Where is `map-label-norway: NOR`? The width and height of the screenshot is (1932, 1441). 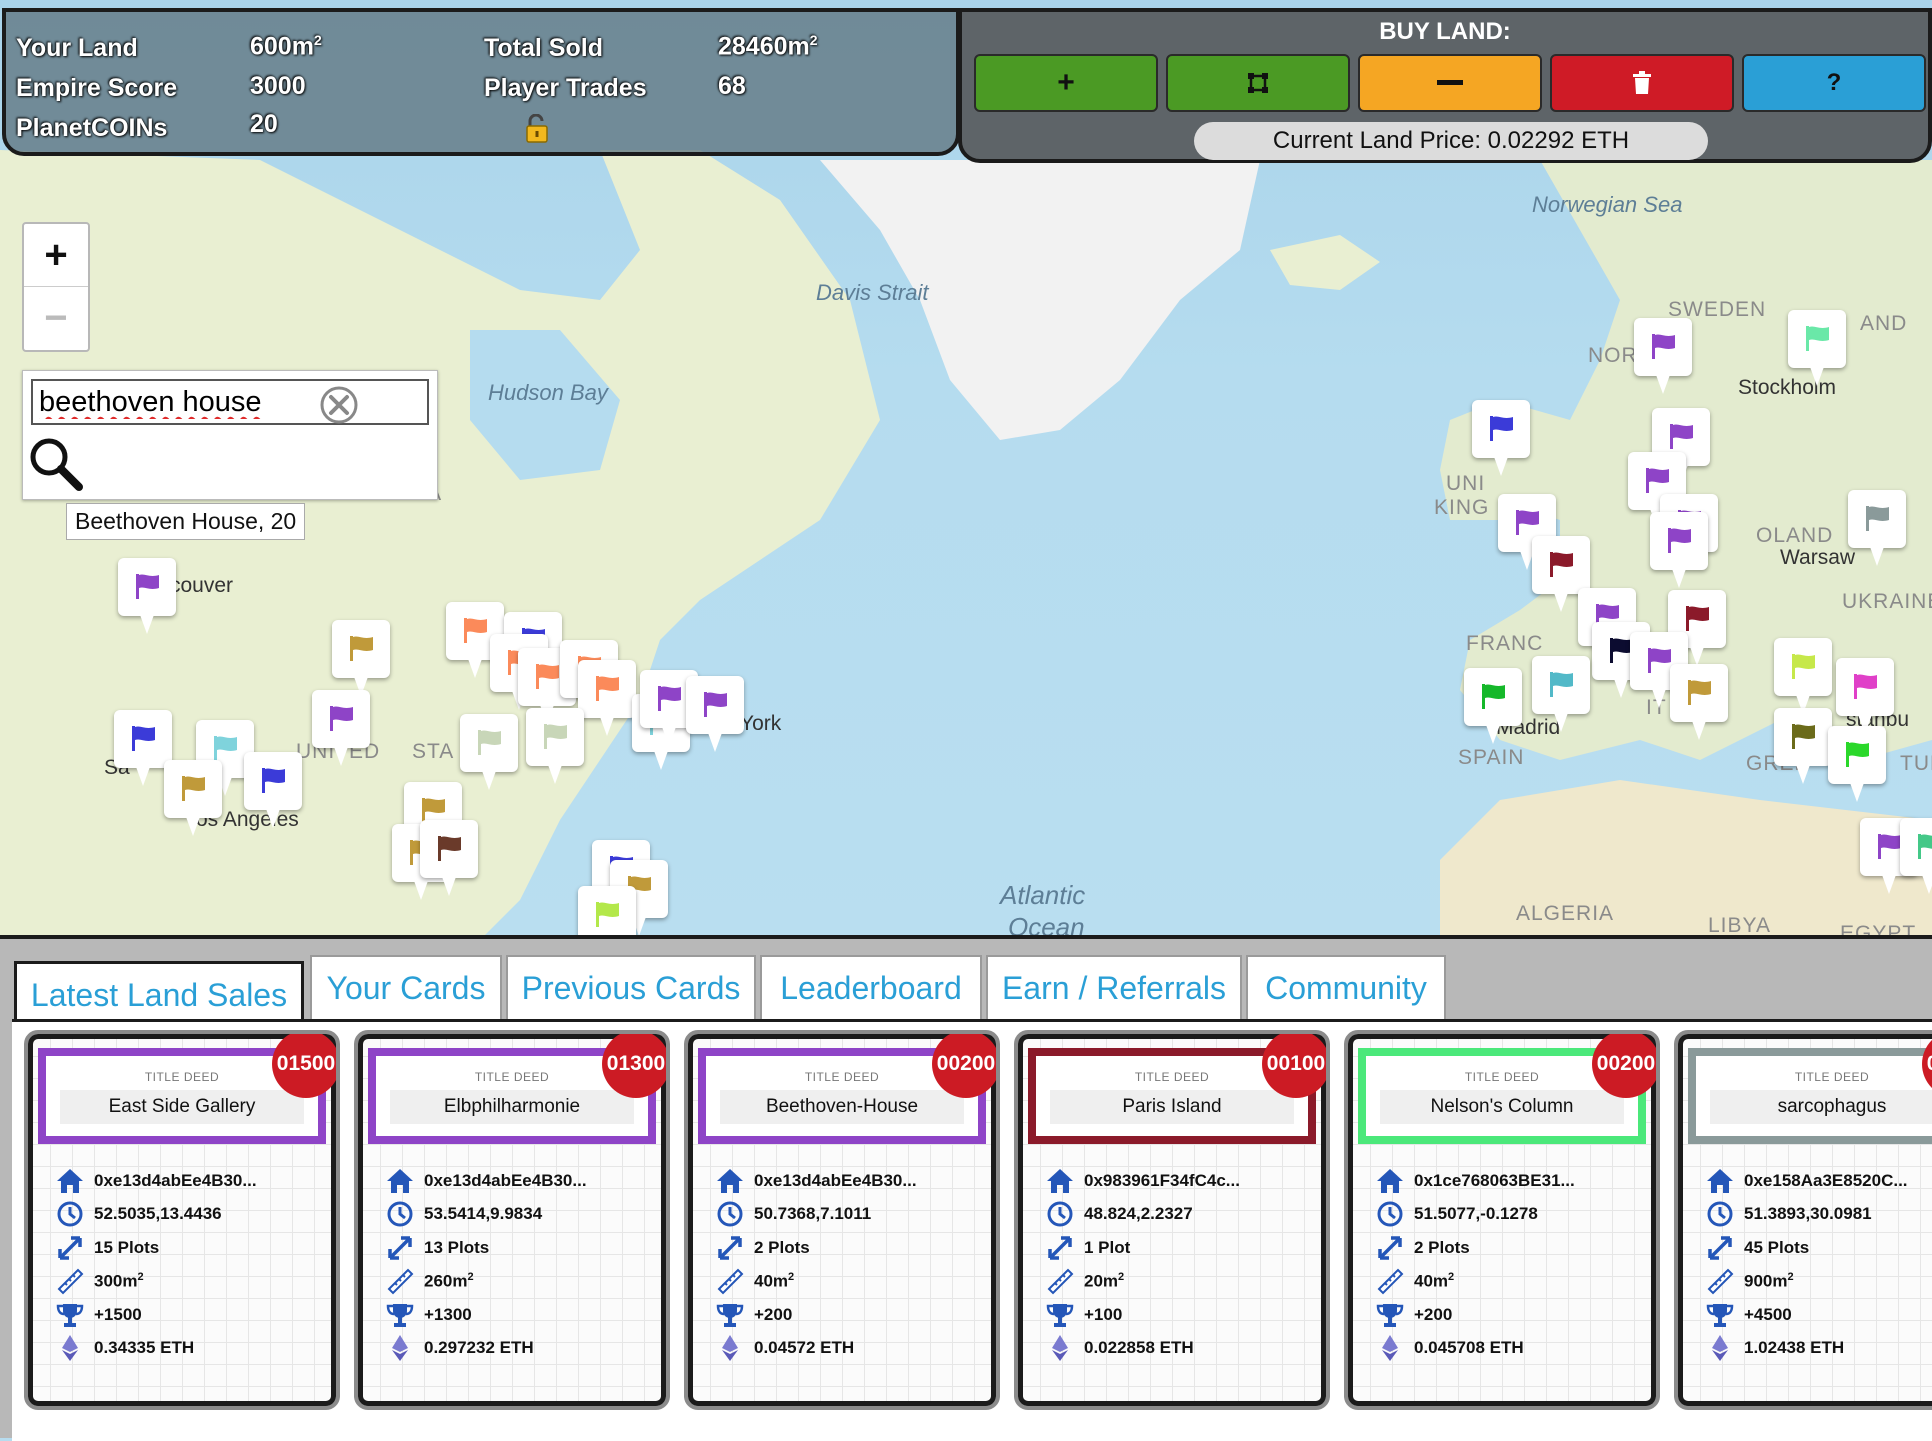 map-label-norway: NOR is located at coordinates (1613, 355).